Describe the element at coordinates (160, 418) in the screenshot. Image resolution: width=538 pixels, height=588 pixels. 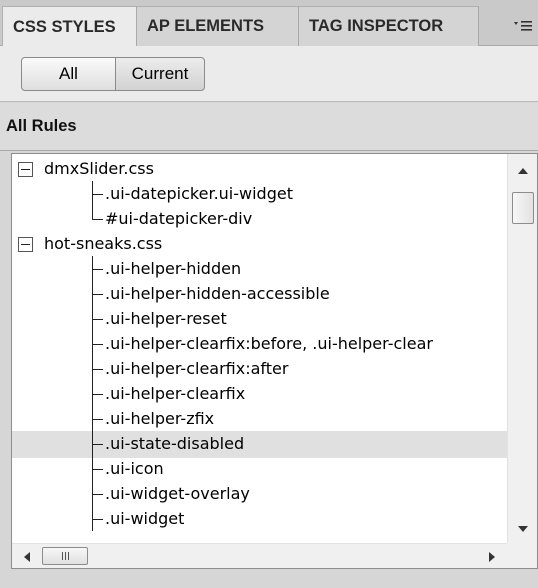
I see `tree-node-label: .ui-helper-zfix` at that location.